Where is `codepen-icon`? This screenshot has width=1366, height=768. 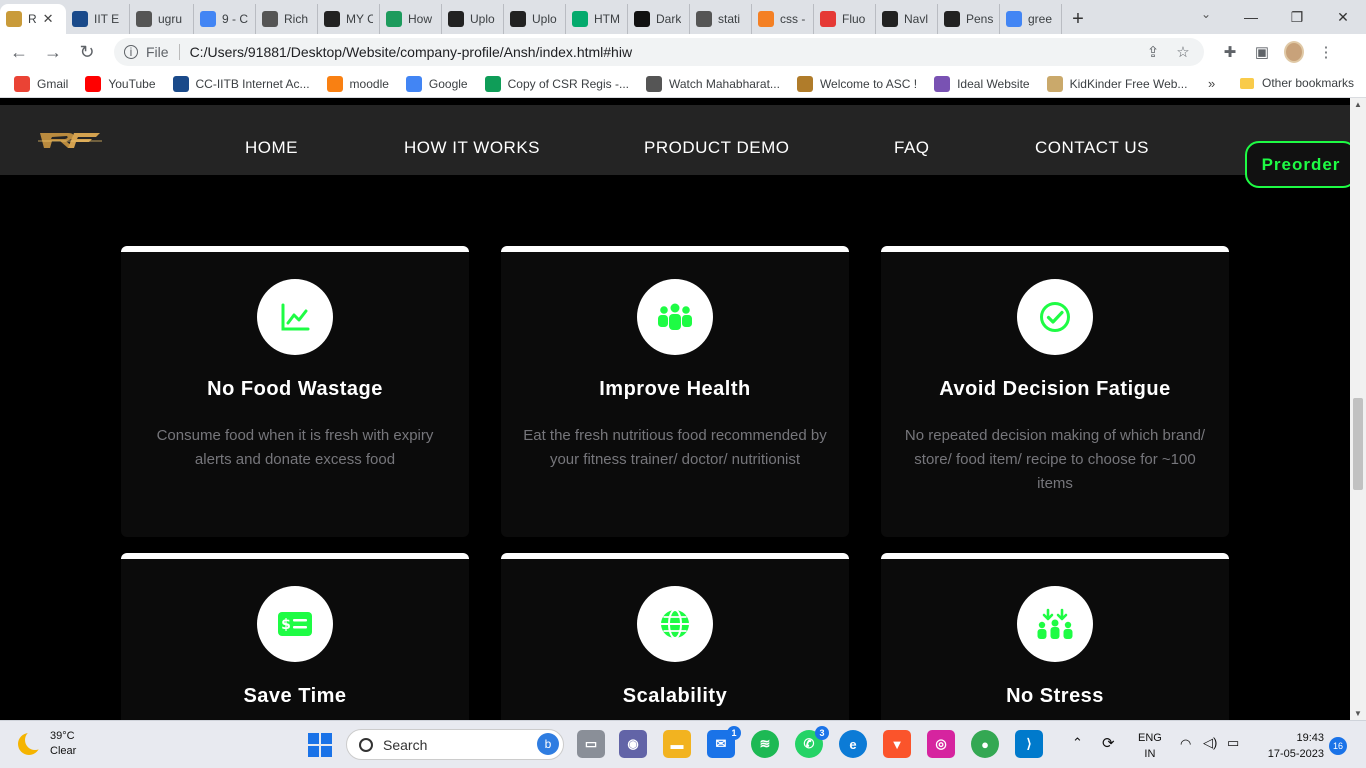 codepen-icon is located at coordinates (952, 19).